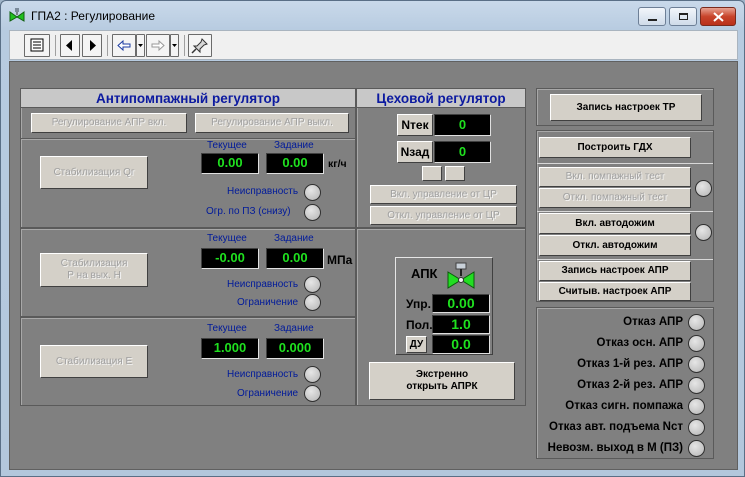 Image resolution: width=745 pixels, height=477 pixels. I want to click on tr-settings-panel: Запись настроек ТР, so click(625, 107).